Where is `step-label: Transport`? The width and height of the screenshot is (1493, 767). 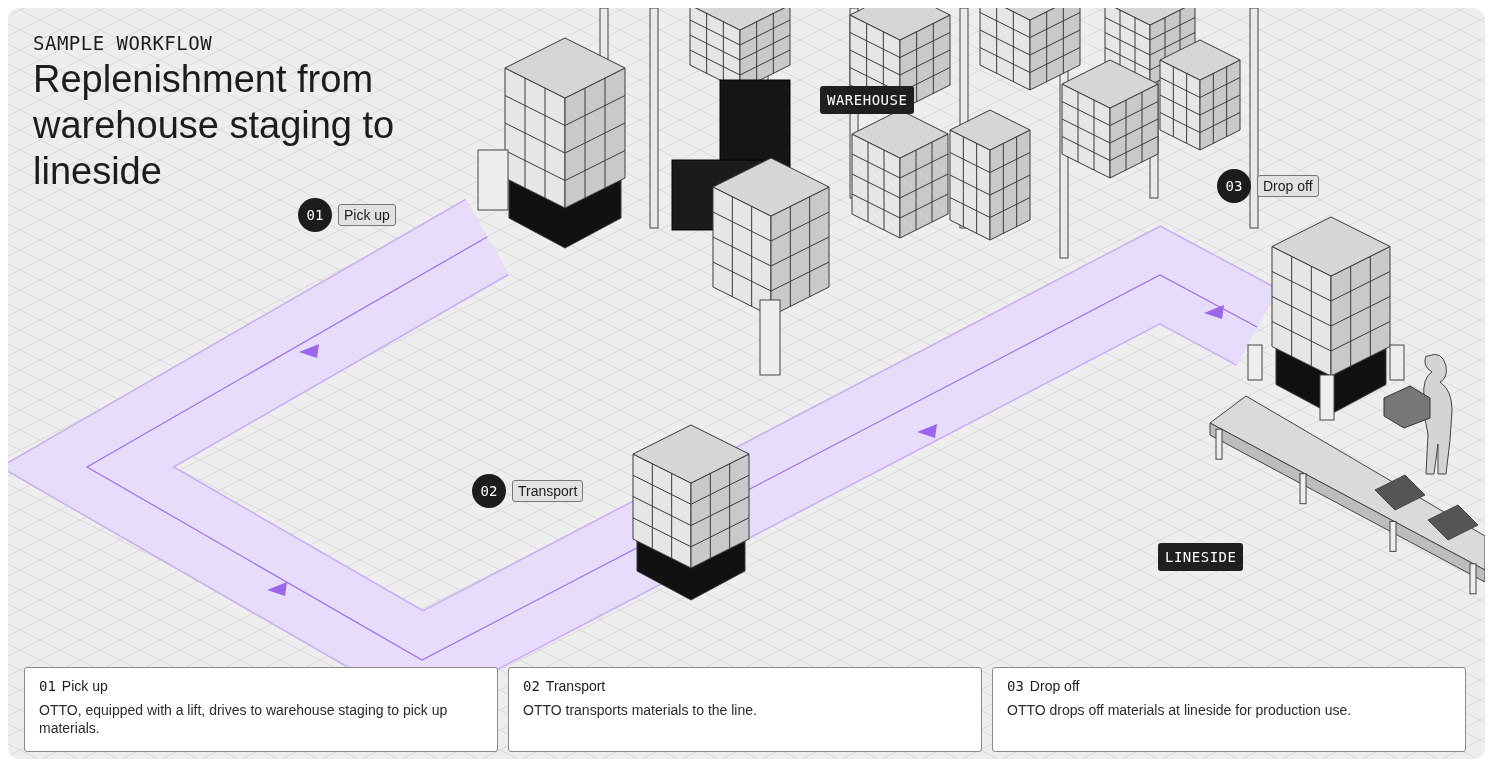
step-label: Transport is located at coordinates (548, 491).